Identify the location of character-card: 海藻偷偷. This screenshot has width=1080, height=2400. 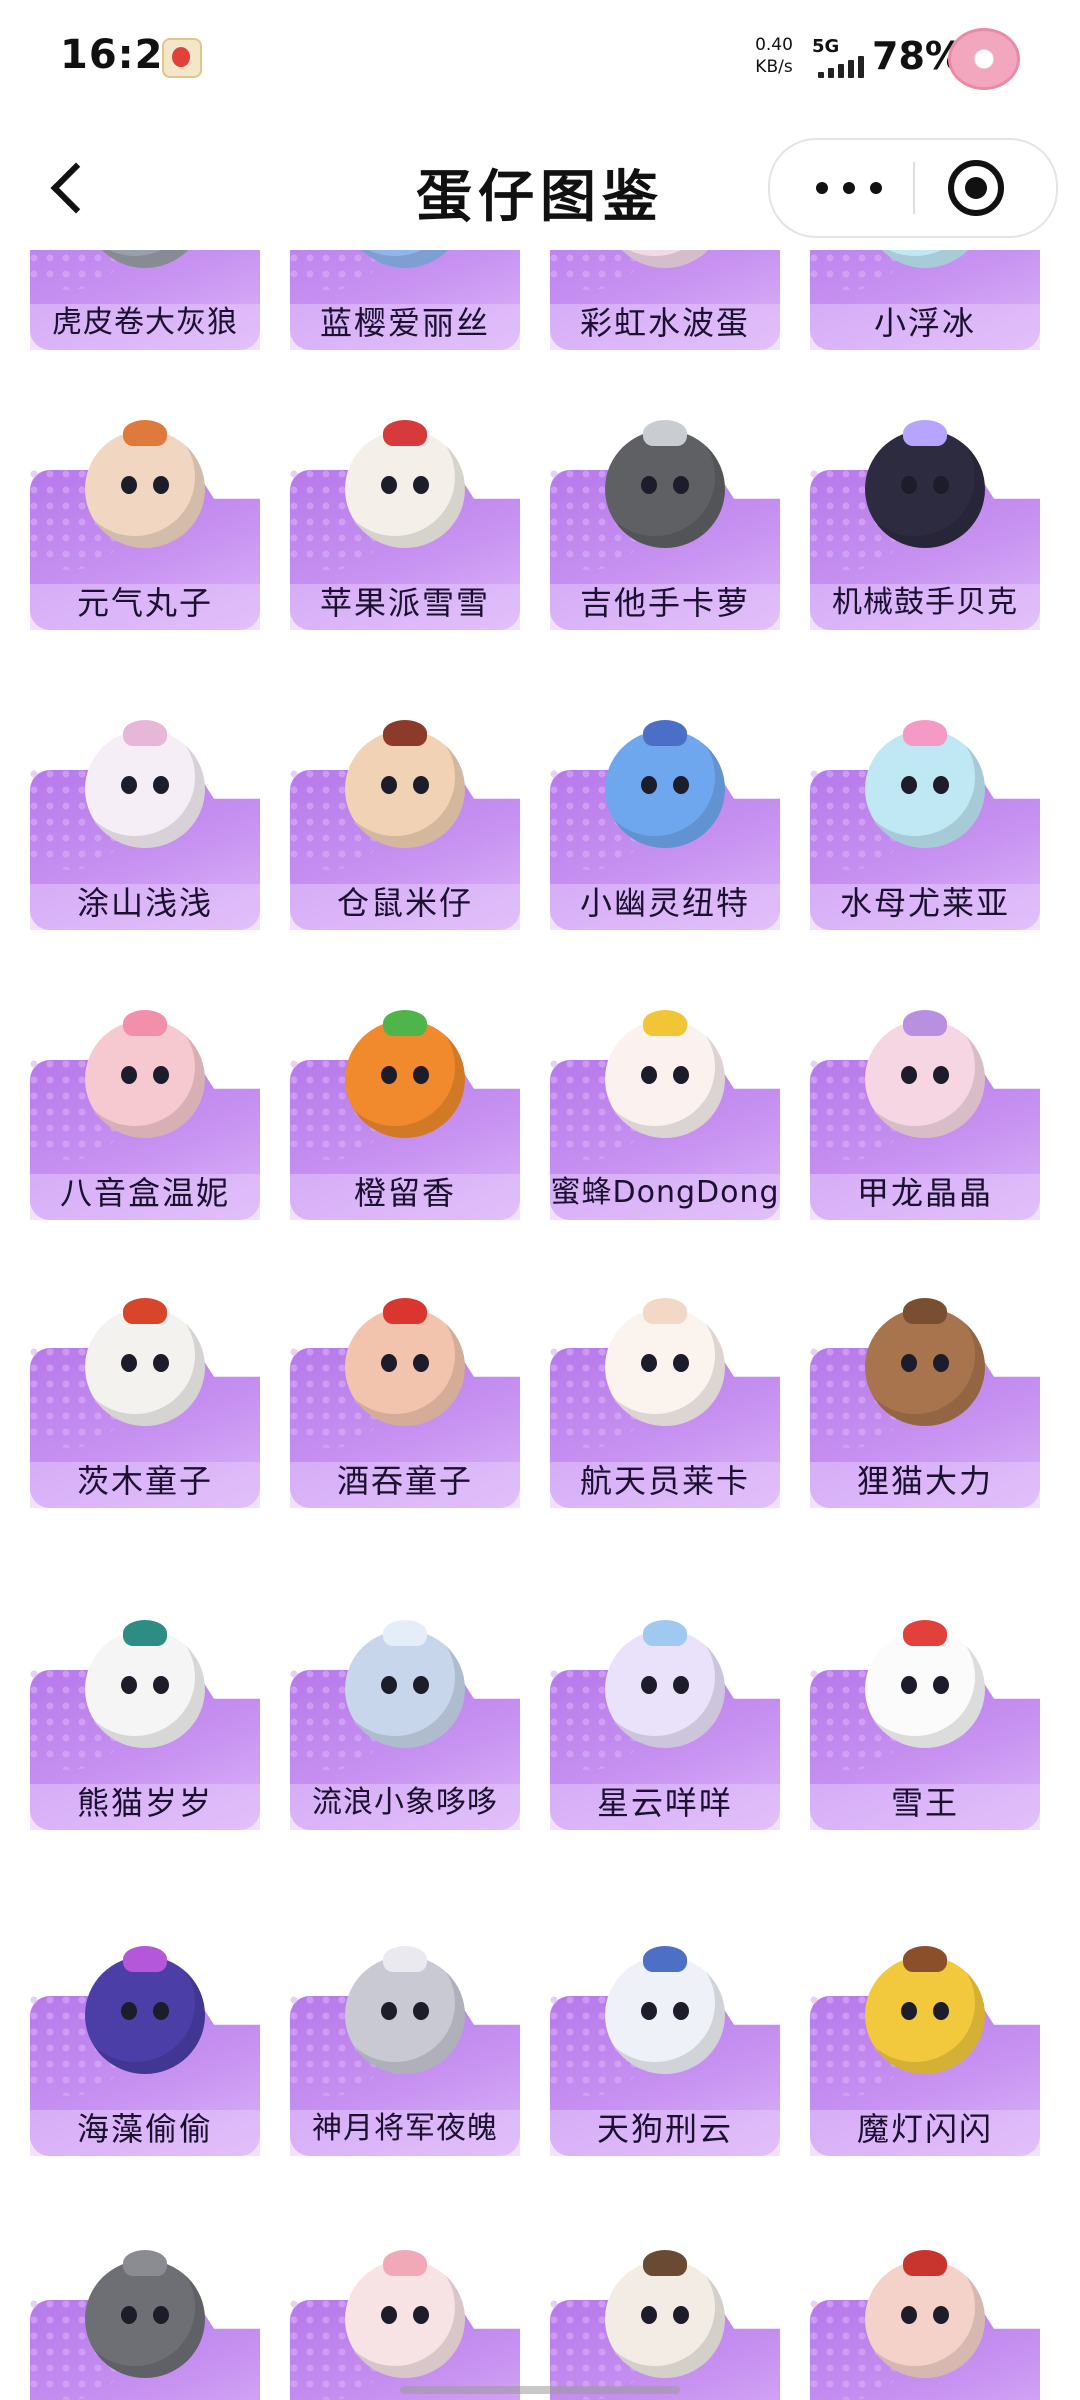
(145, 2051).